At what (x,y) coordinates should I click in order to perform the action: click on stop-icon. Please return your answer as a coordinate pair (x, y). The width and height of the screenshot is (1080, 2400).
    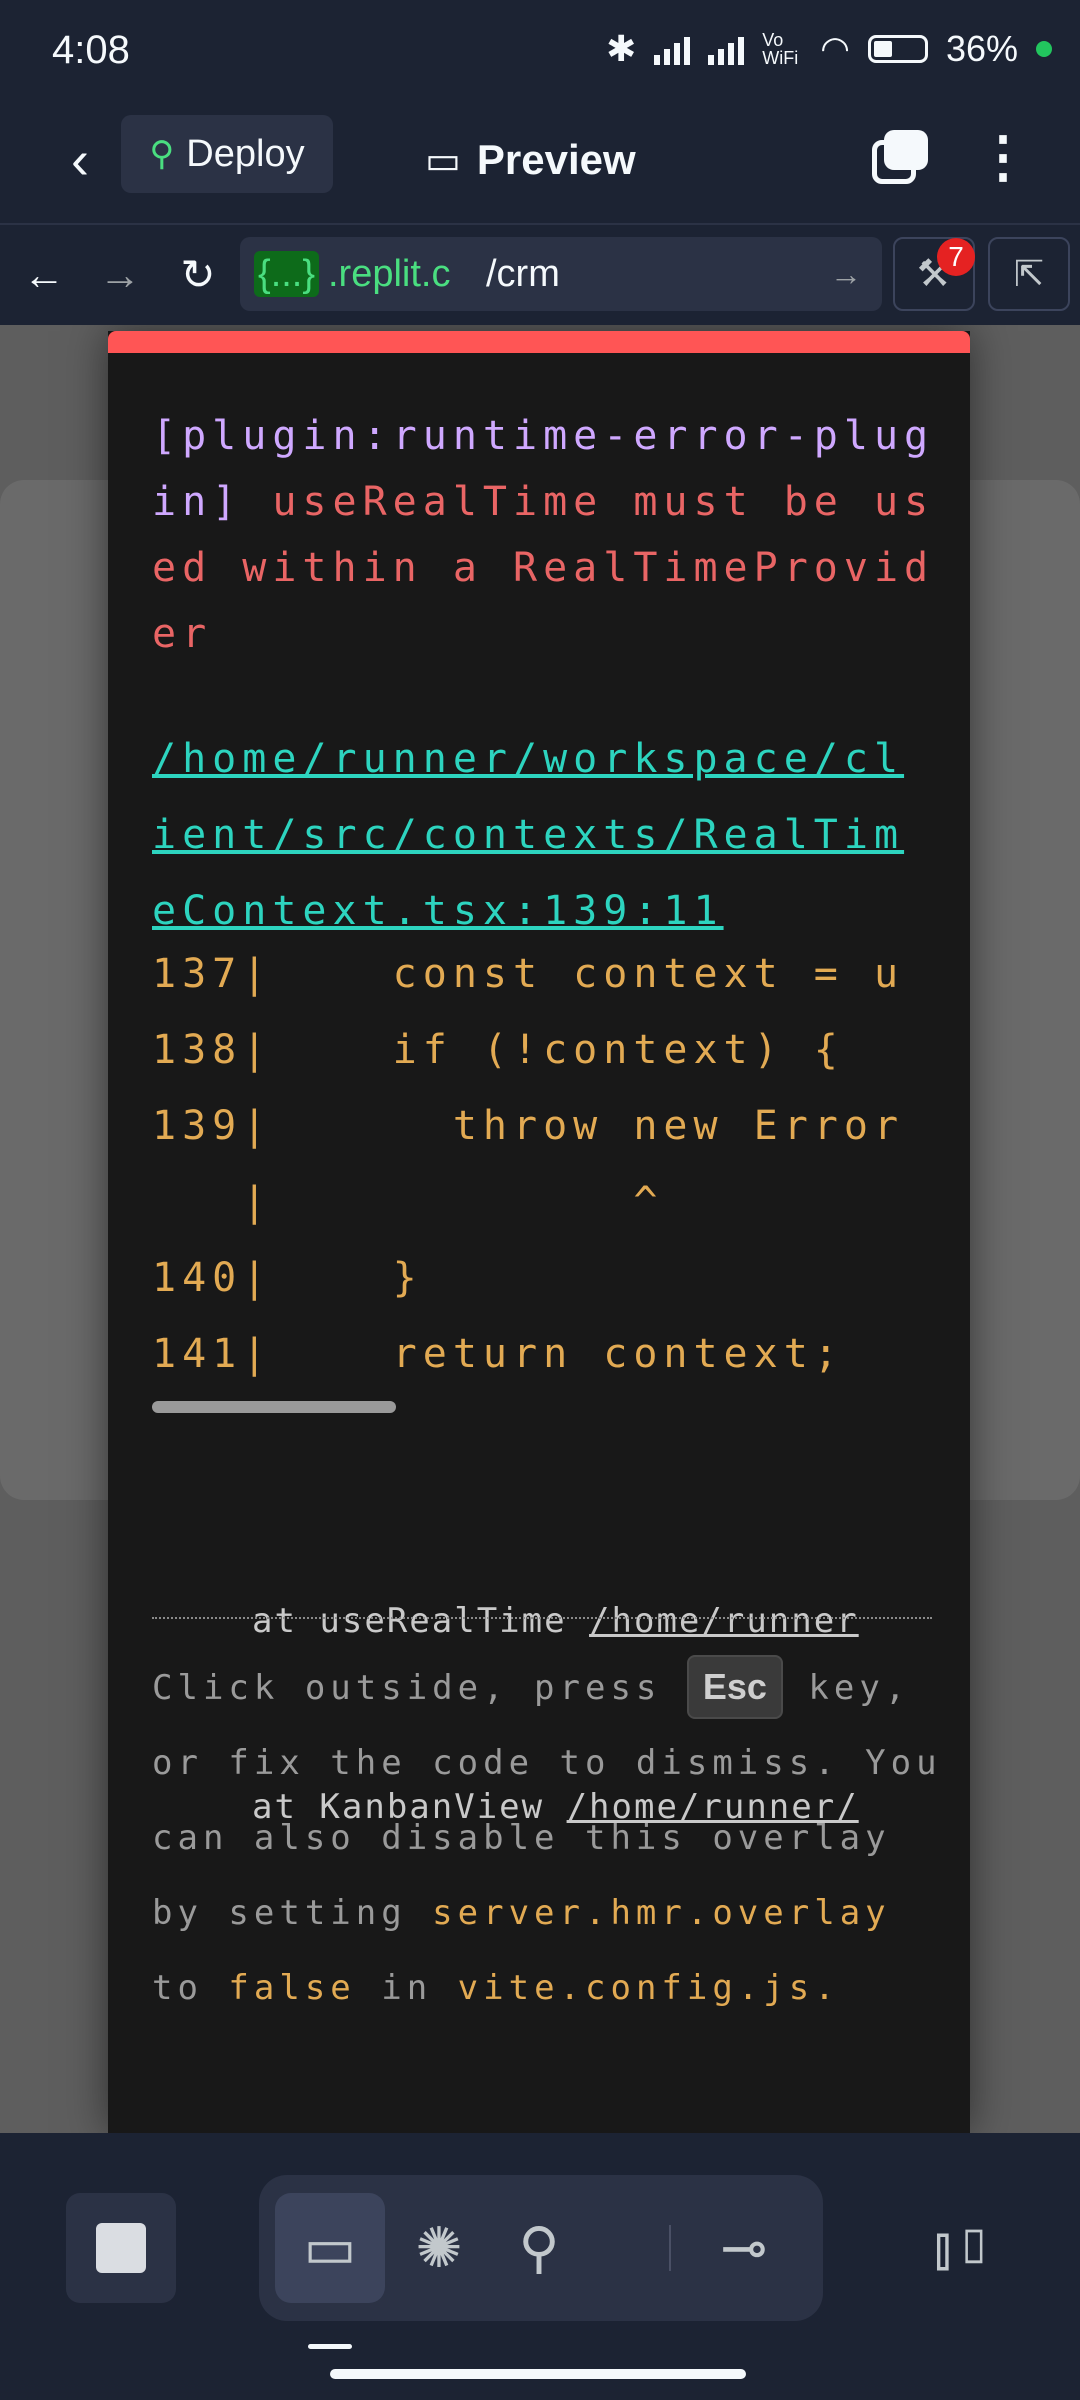
    Looking at the image, I should click on (121, 2248).